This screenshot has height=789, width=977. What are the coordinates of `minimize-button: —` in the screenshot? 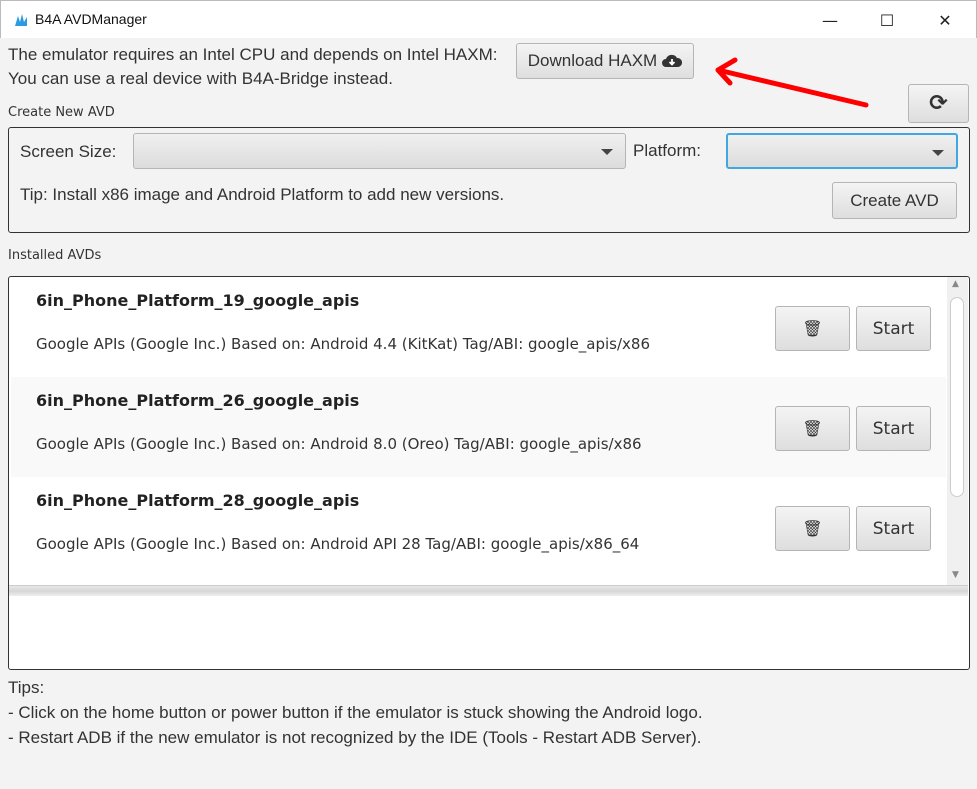 It's located at (830, 20).